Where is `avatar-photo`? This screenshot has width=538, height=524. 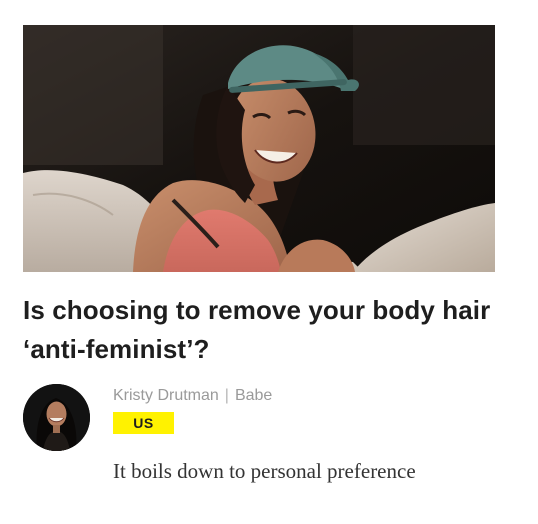
avatar-photo is located at coordinates (56, 417).